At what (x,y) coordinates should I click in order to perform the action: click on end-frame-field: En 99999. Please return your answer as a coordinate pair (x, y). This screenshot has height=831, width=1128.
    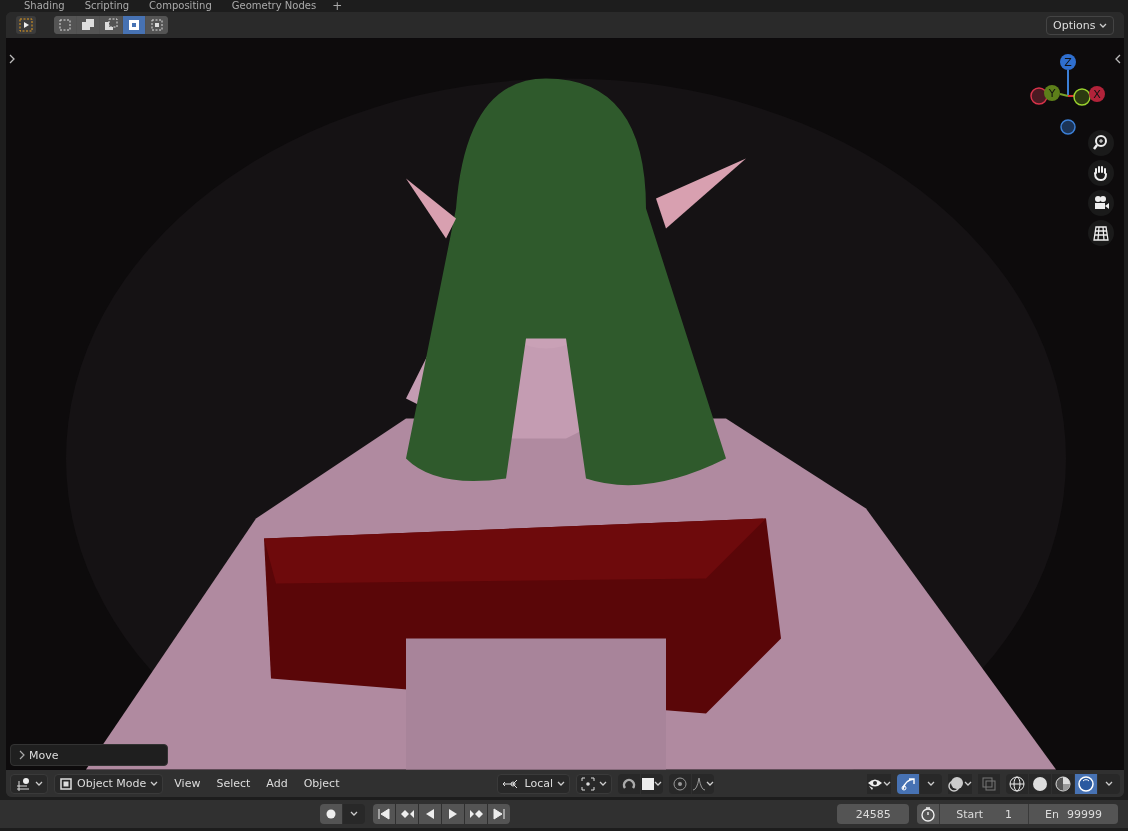
    Looking at the image, I should click on (1073, 814).